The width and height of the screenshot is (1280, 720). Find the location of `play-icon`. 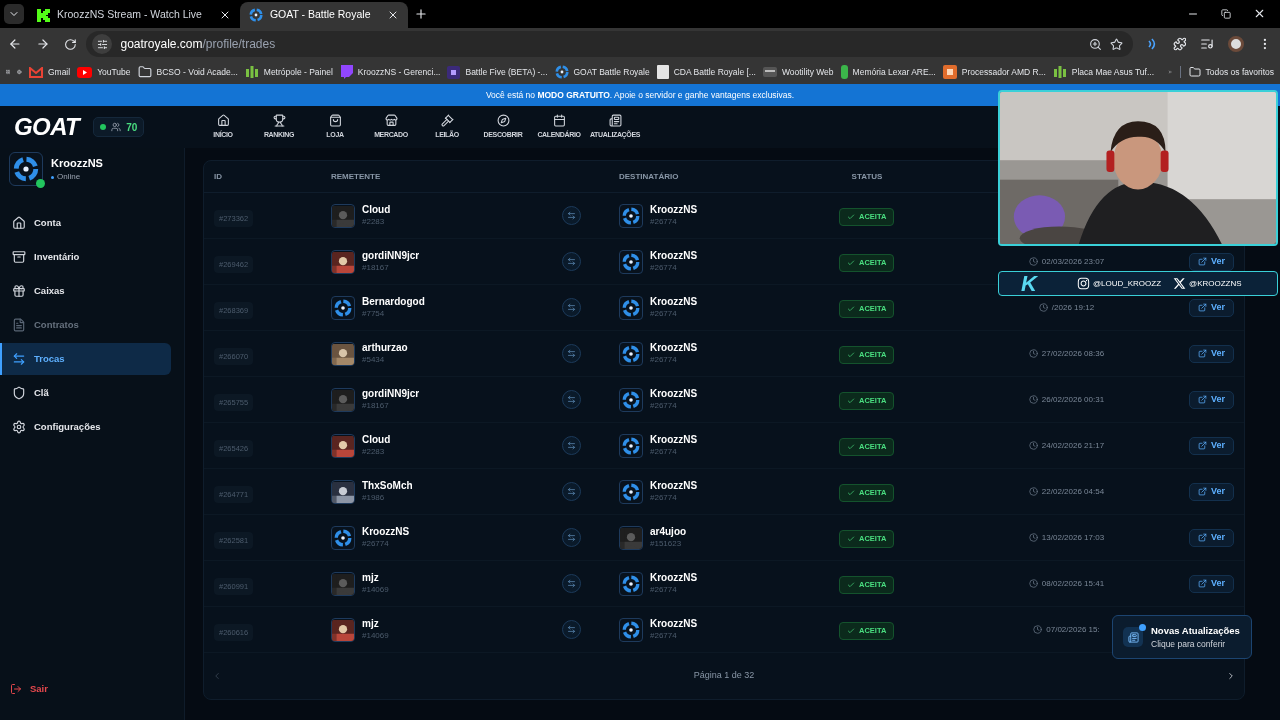

play-icon is located at coordinates (85, 72).